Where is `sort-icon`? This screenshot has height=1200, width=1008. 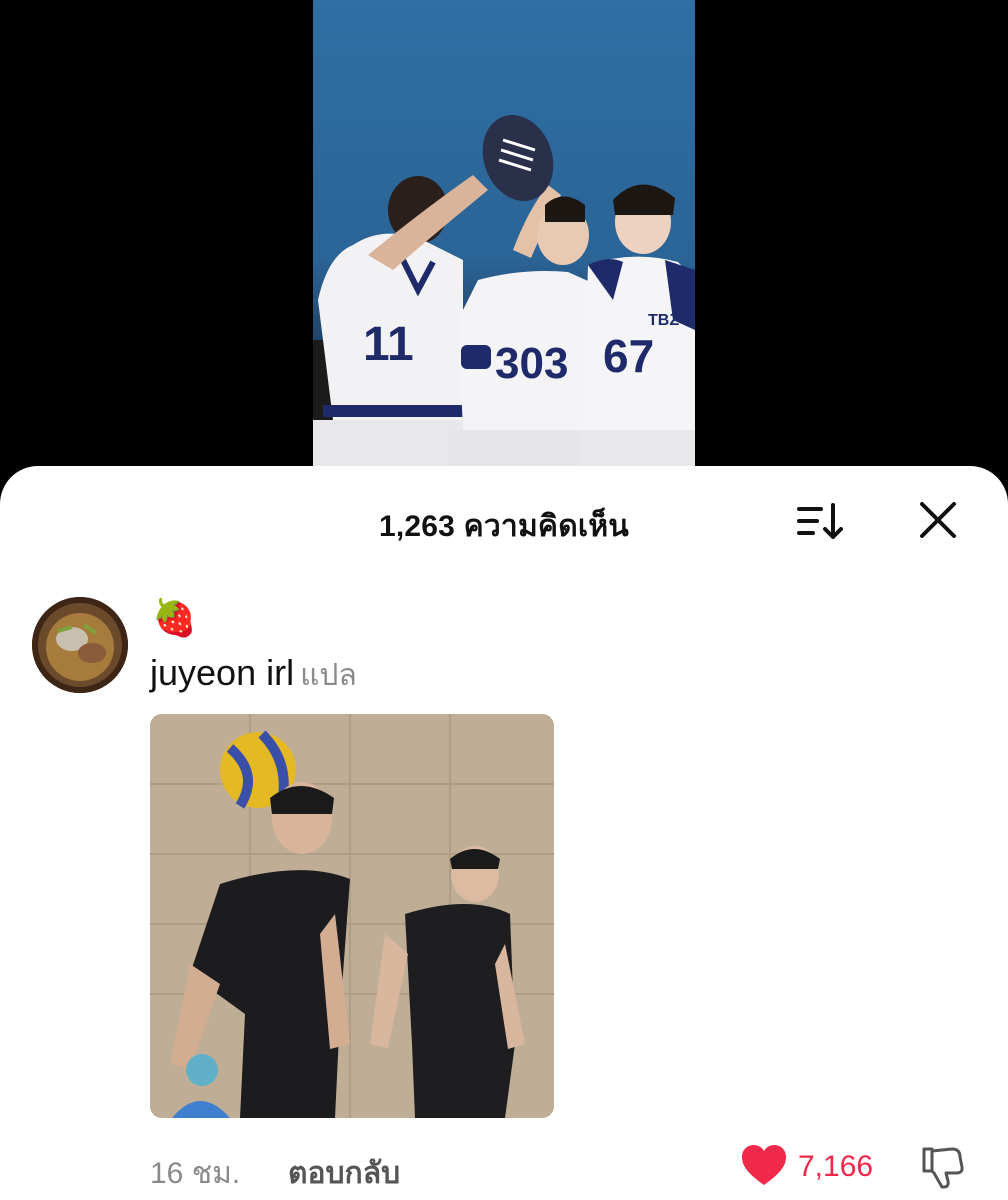
sort-icon is located at coordinates (821, 521).